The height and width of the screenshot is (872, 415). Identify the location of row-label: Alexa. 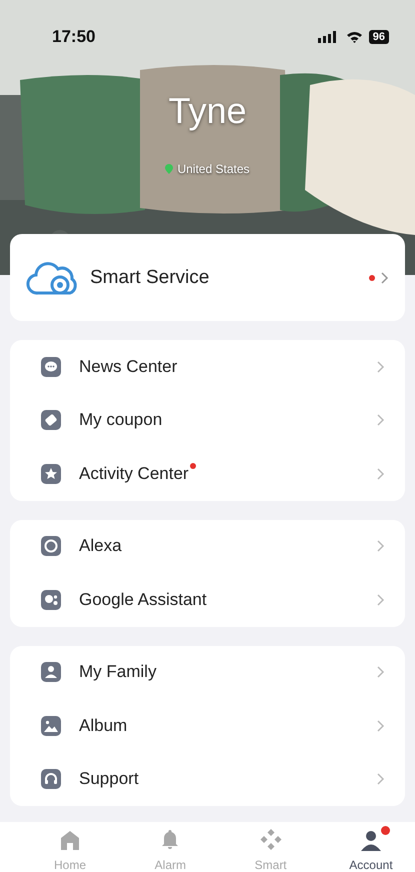
(100, 546).